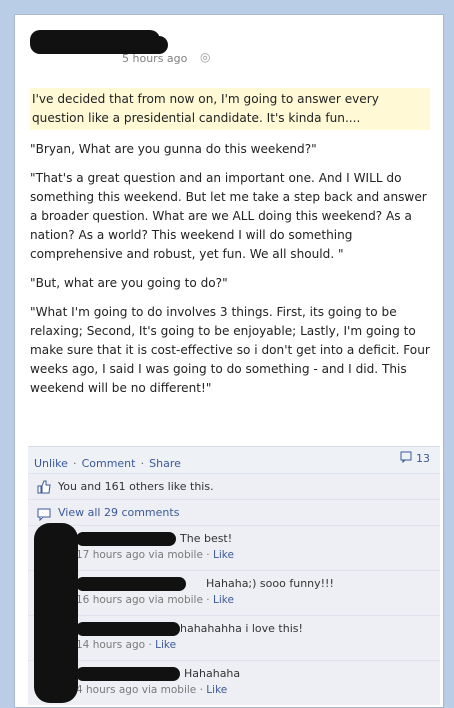 The height and width of the screenshot is (708, 454). What do you see at coordinates (423, 458) in the screenshot?
I see `share-count-value: 13` at bounding box center [423, 458].